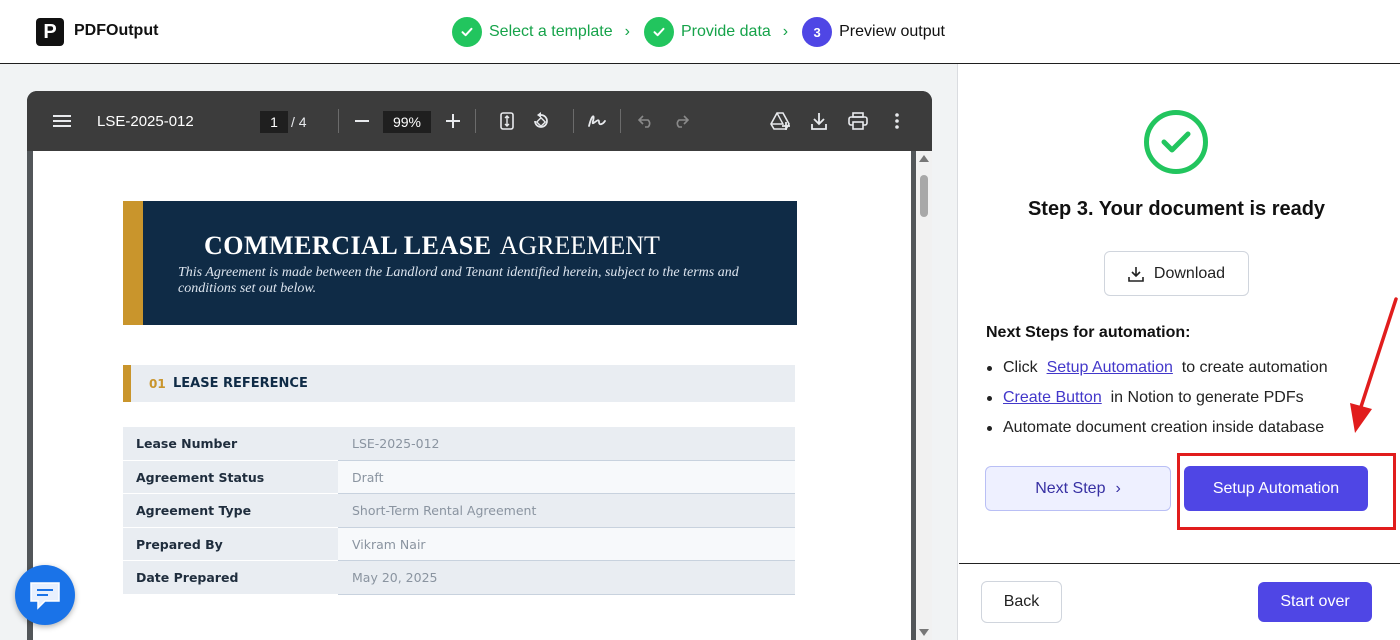  I want to click on table-row: Date Prepared May 20, 2025, so click(459, 578).